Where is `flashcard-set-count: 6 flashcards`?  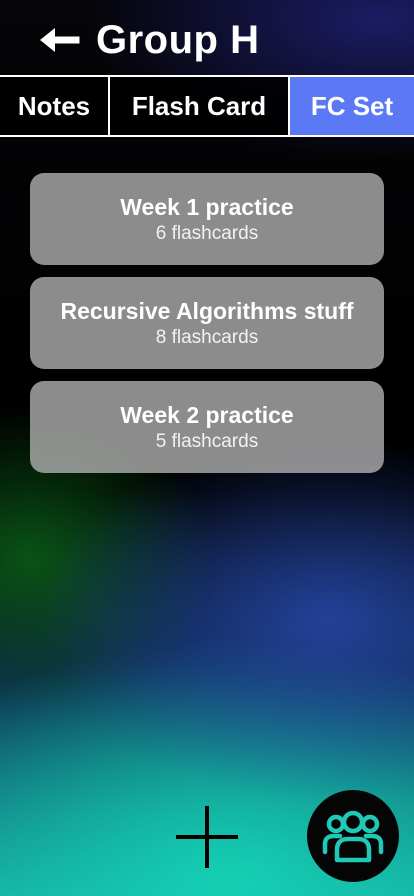 flashcard-set-count: 6 flashcards is located at coordinates (207, 233).